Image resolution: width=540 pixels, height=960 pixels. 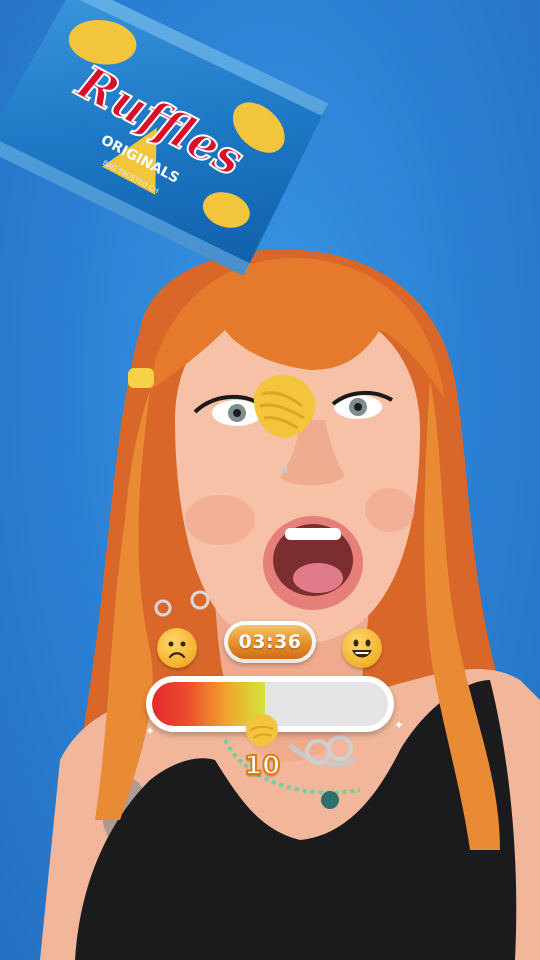 What do you see at coordinates (362, 648) in the screenshot?
I see `happy-face-icon` at bounding box center [362, 648].